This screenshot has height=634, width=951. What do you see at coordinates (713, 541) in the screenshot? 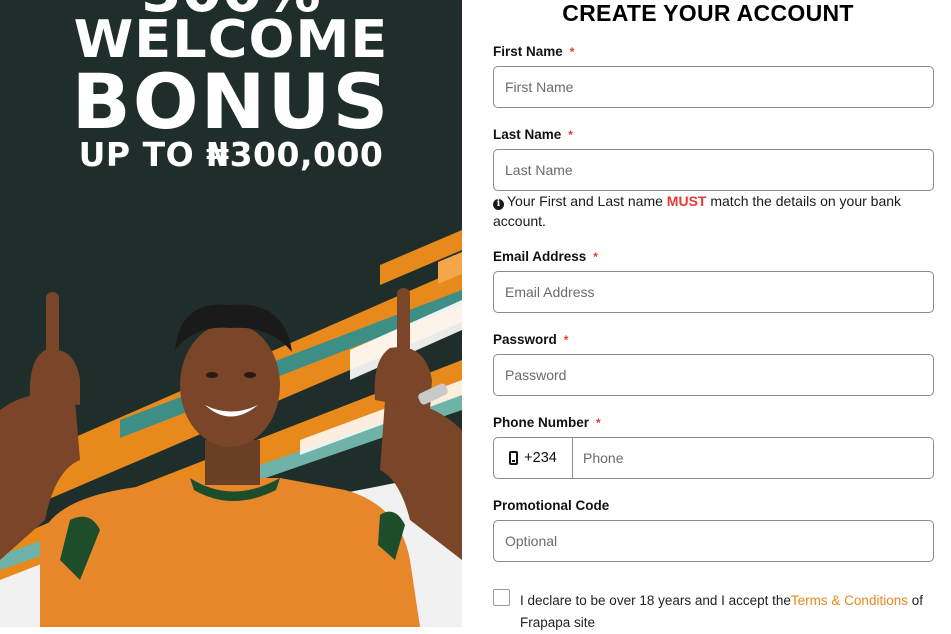
I see `promo-code-input` at bounding box center [713, 541].